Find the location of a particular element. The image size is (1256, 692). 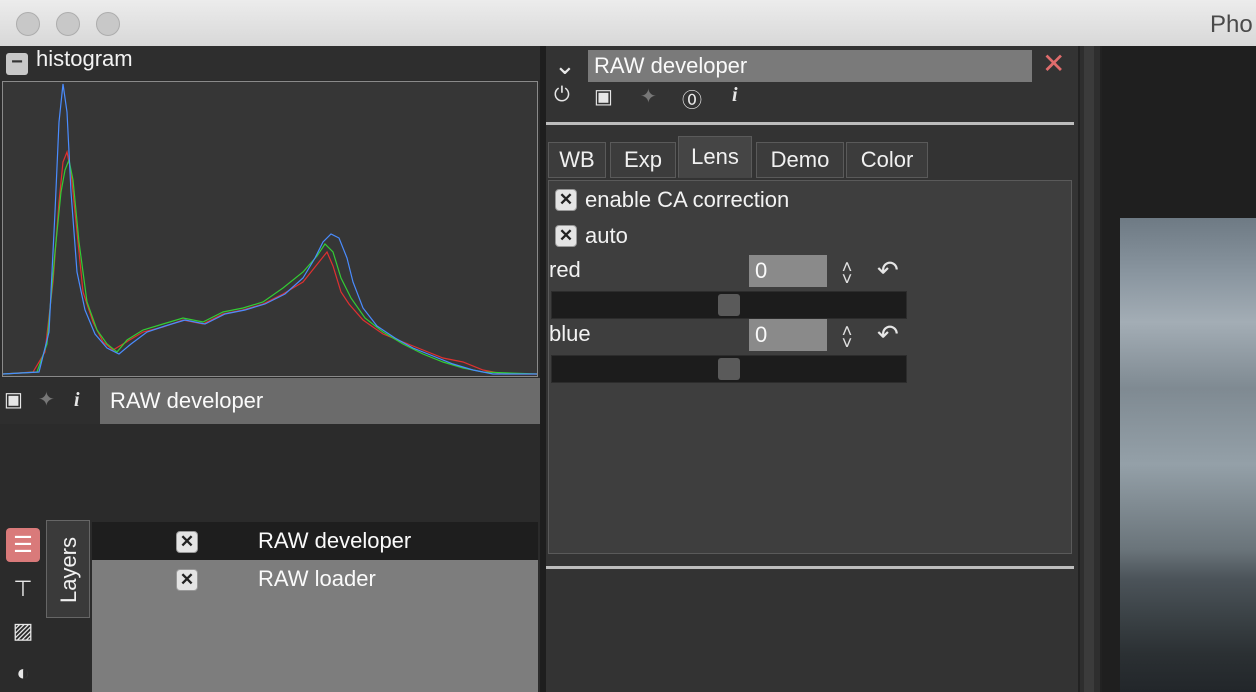

module-title-field: RAW developer is located at coordinates (810, 66).